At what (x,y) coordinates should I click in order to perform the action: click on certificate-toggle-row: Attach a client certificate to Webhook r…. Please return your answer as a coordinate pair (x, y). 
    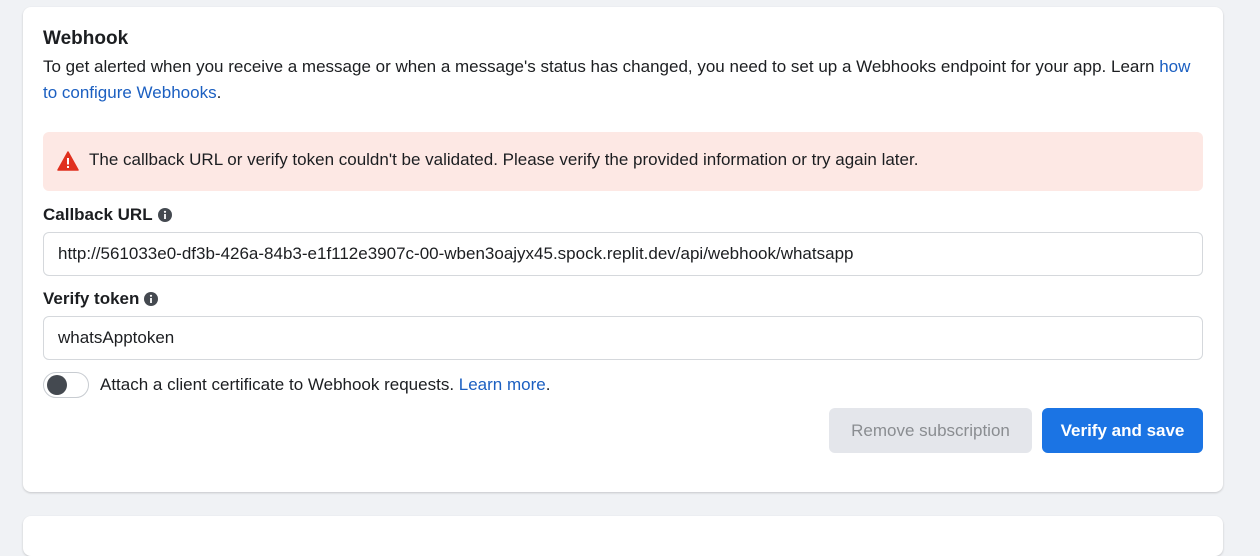
    Looking at the image, I should click on (296, 385).